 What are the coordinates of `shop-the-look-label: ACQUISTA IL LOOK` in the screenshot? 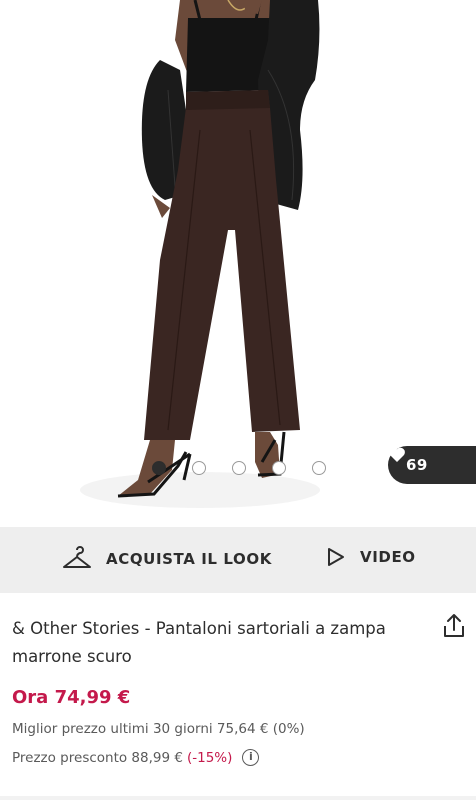 It's located at (189, 559).